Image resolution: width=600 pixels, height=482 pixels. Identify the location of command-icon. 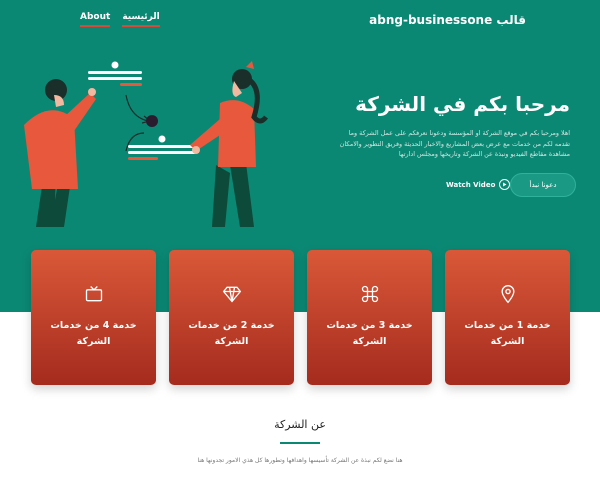
(369, 294).